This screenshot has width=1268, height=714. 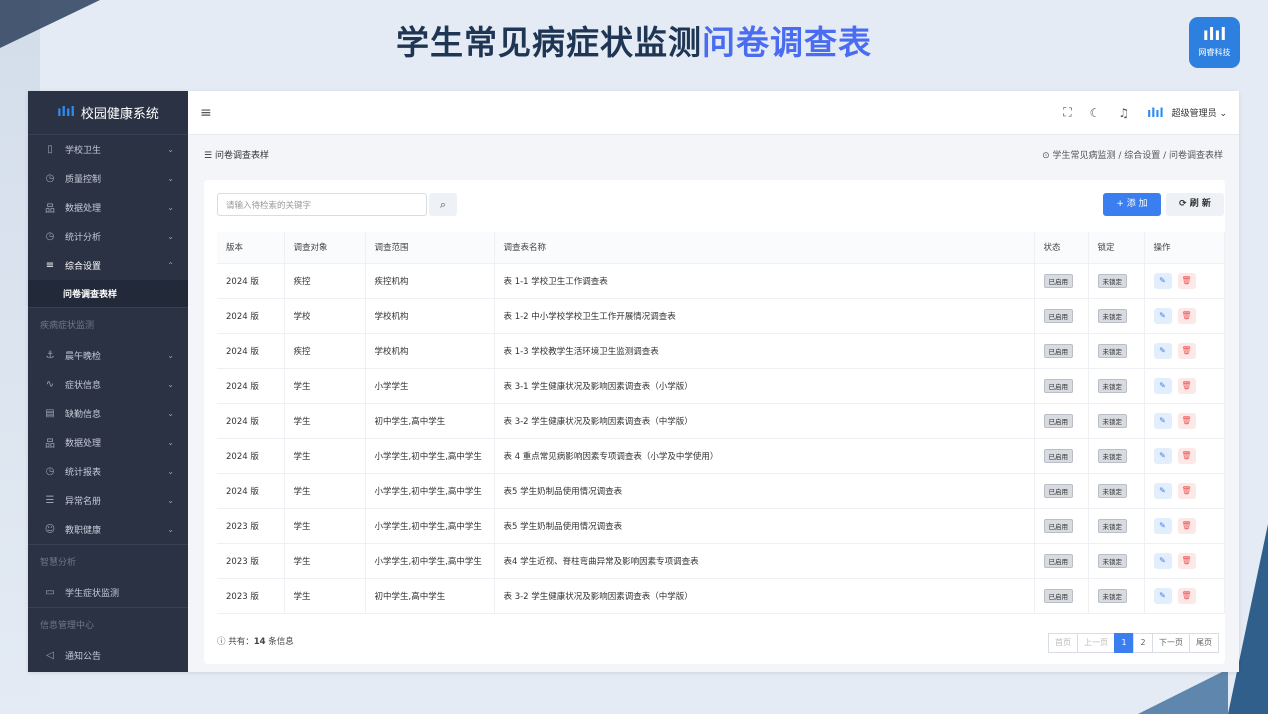 I want to click on user-menu: 超级管理员 ⌄, so click(x=1199, y=112).